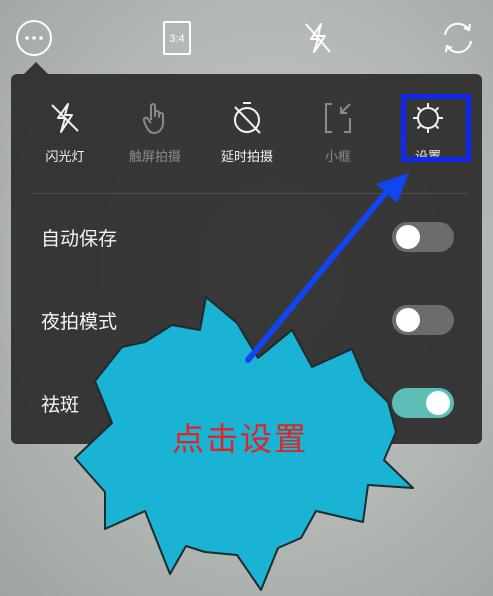 This screenshot has height=596, width=493. I want to click on callout-text: 点击设置, so click(240, 439).